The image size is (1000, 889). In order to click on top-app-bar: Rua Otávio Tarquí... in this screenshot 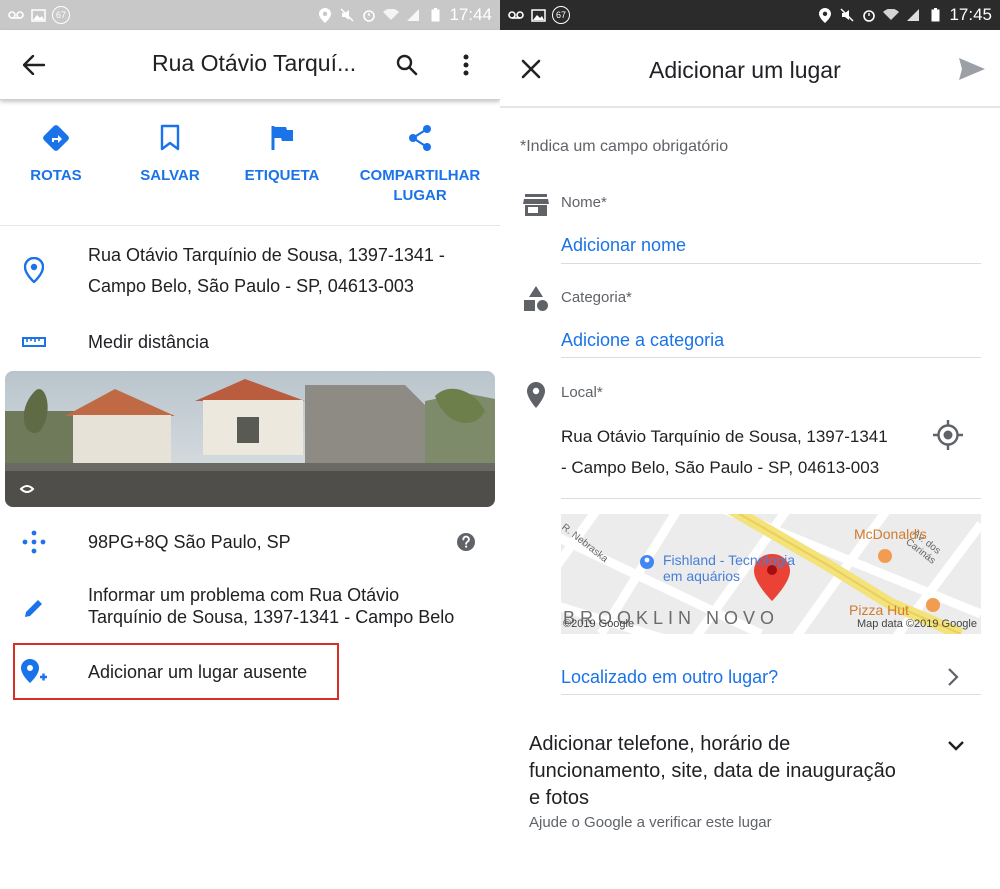, I will do `click(250, 65)`.